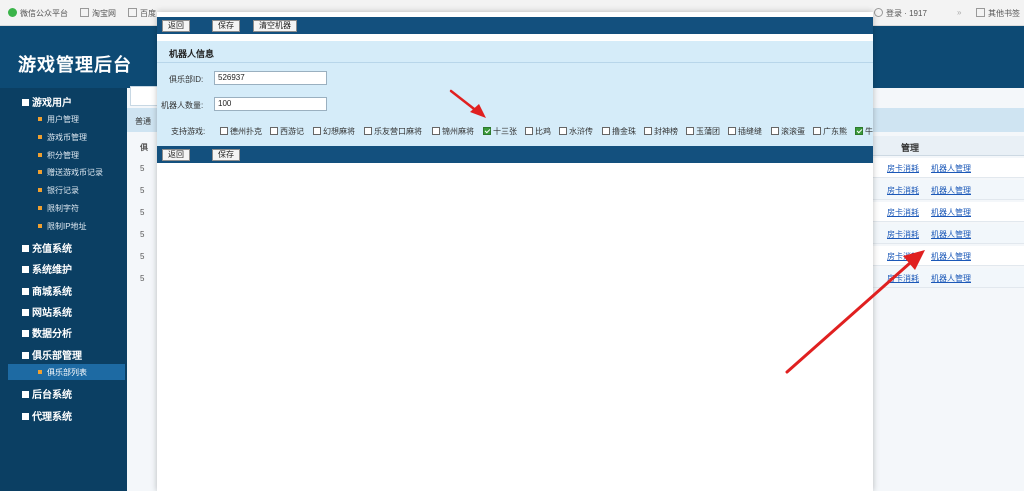 The height and width of the screenshot is (491, 1024). Describe the element at coordinates (47, 101) in the screenshot. I see `sidebar-group-game-users: 游戏用户` at that location.